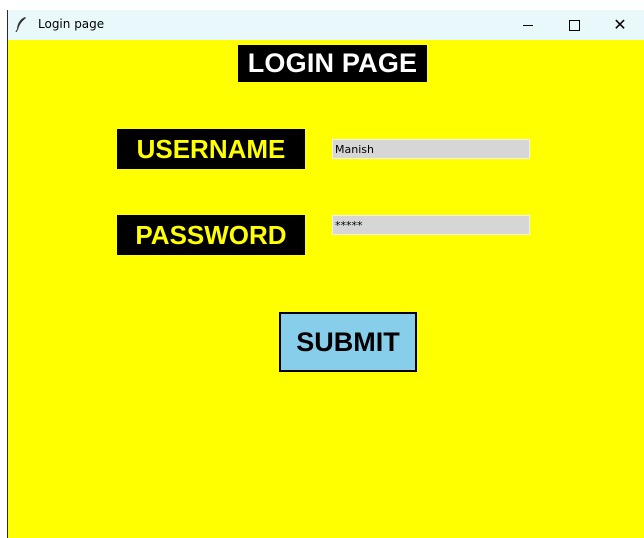 The width and height of the screenshot is (644, 538). I want to click on minimize-button, so click(528, 25).